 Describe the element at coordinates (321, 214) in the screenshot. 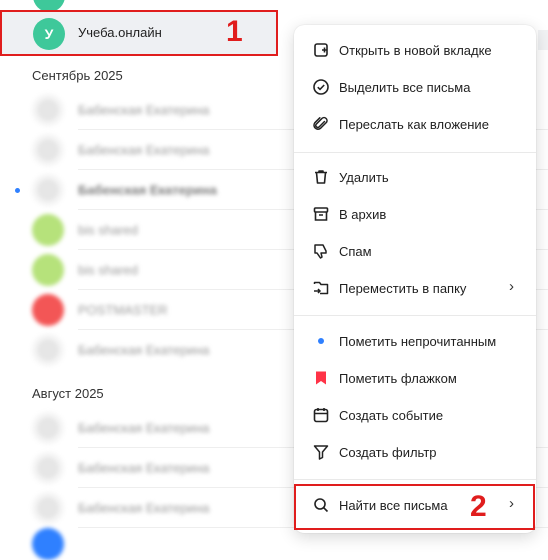

I see `archive-icon` at that location.